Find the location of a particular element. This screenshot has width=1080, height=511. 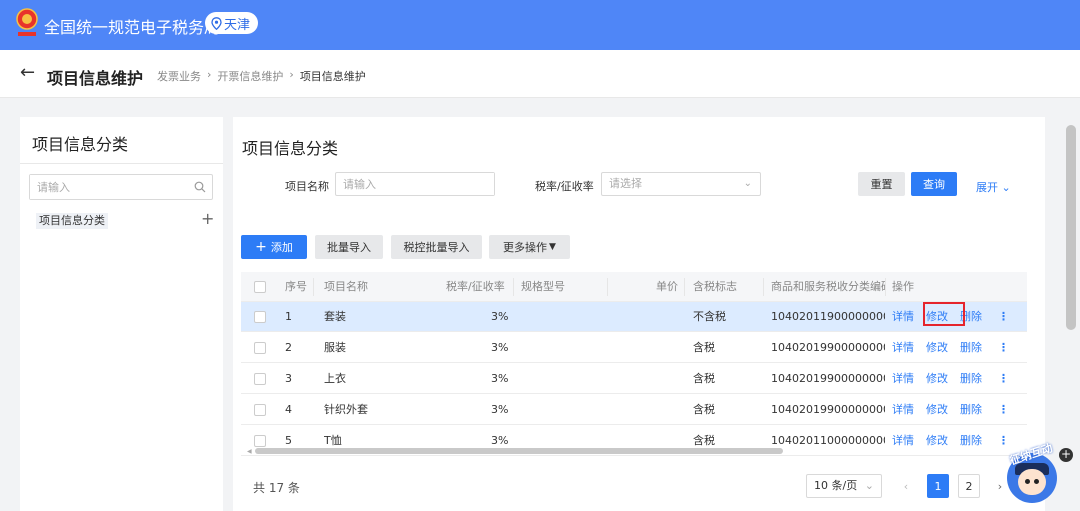

cell-name: 上衣 is located at coordinates (335, 378).